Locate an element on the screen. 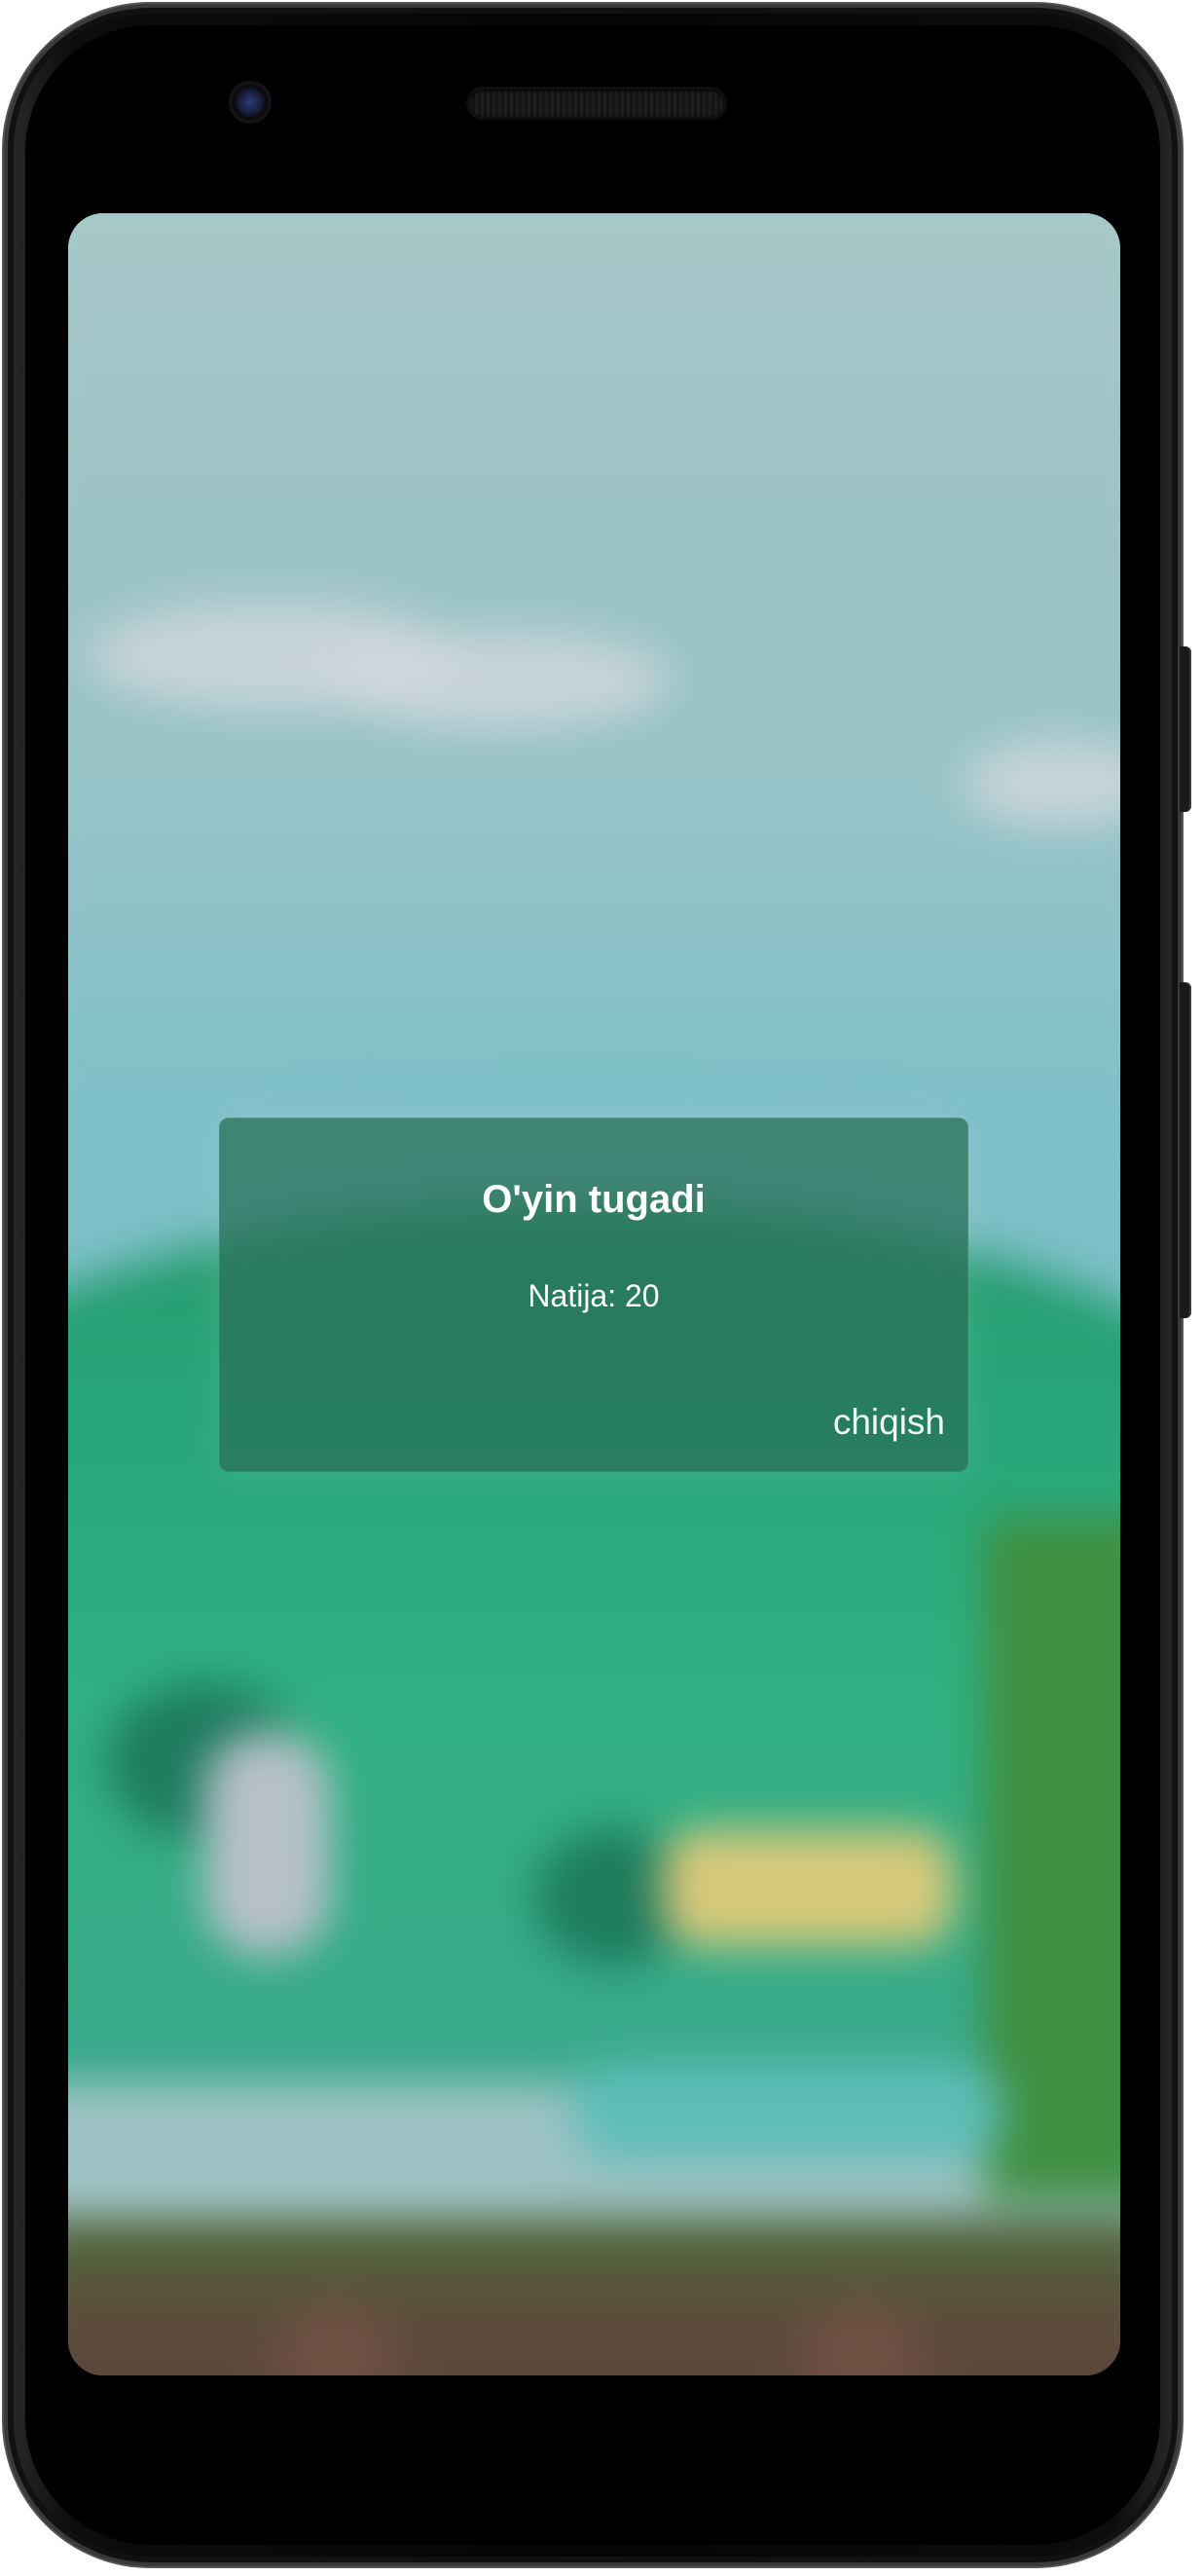  grass-edge is located at coordinates (1052, 1858).